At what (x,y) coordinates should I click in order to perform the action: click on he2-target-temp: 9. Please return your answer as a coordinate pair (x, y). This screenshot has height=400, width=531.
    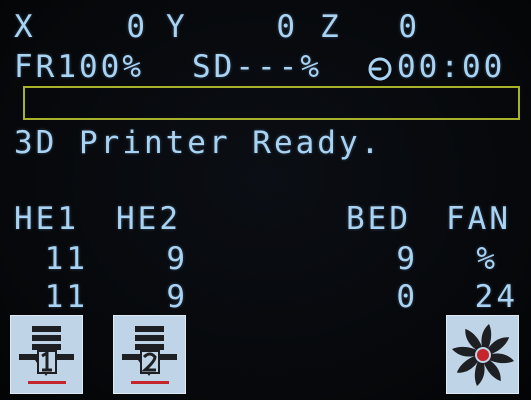
    Looking at the image, I should click on (177, 297).